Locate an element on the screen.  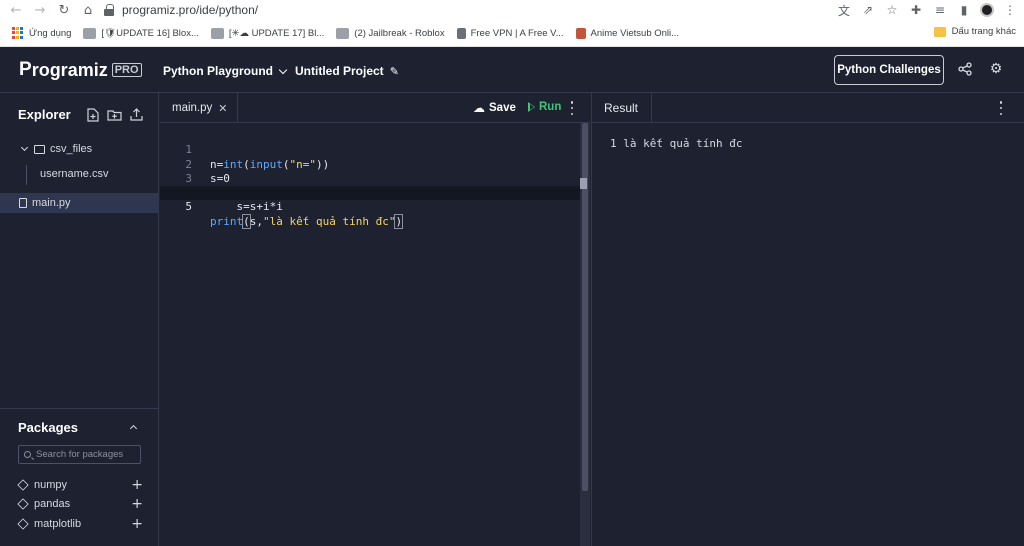
packages-title: Packages is located at coordinates (48, 427).